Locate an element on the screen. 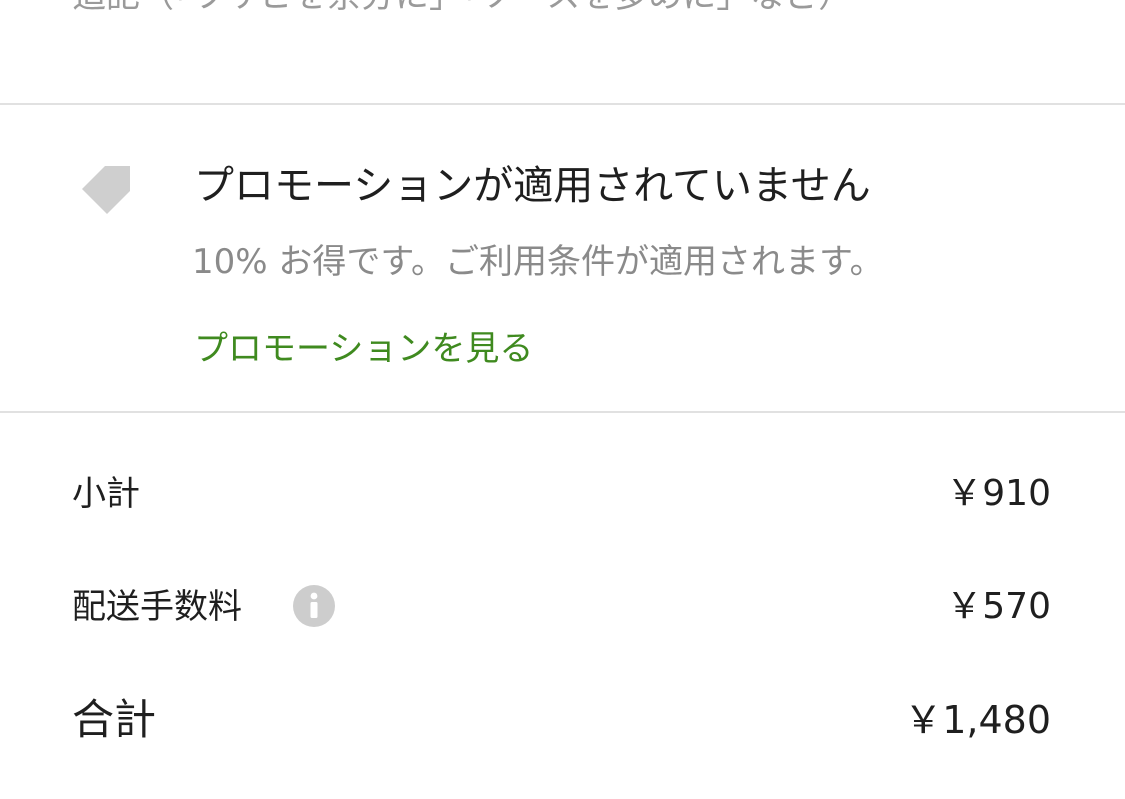  subtotal-label: 小計 is located at coordinates (106, 494).